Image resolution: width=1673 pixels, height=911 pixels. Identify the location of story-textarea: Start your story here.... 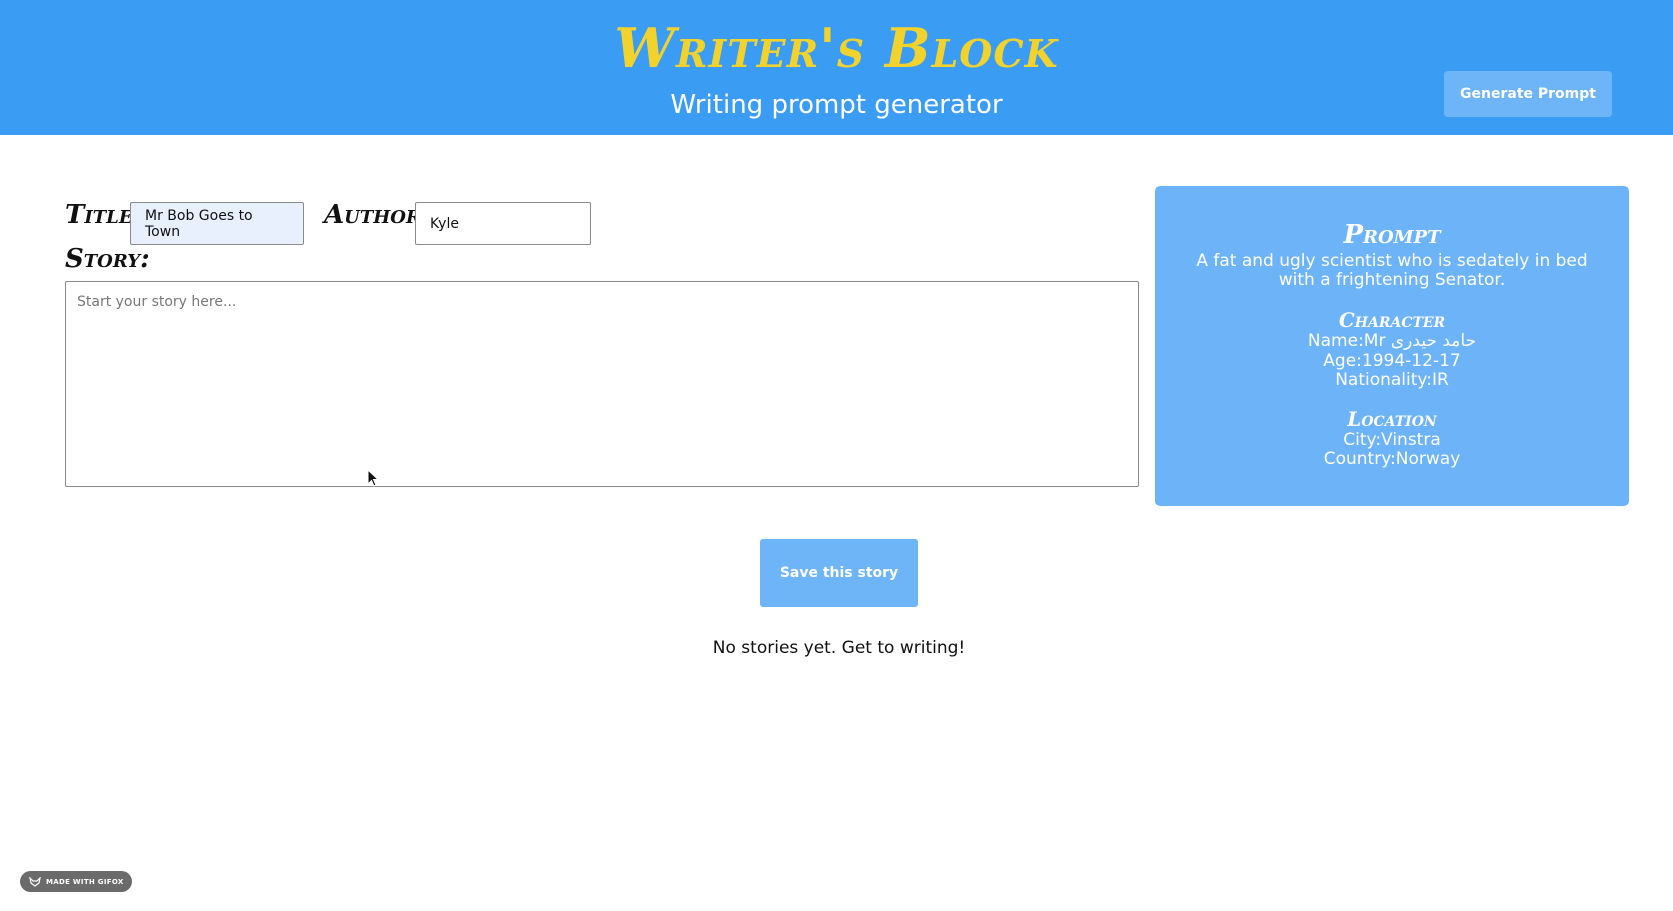
(602, 384).